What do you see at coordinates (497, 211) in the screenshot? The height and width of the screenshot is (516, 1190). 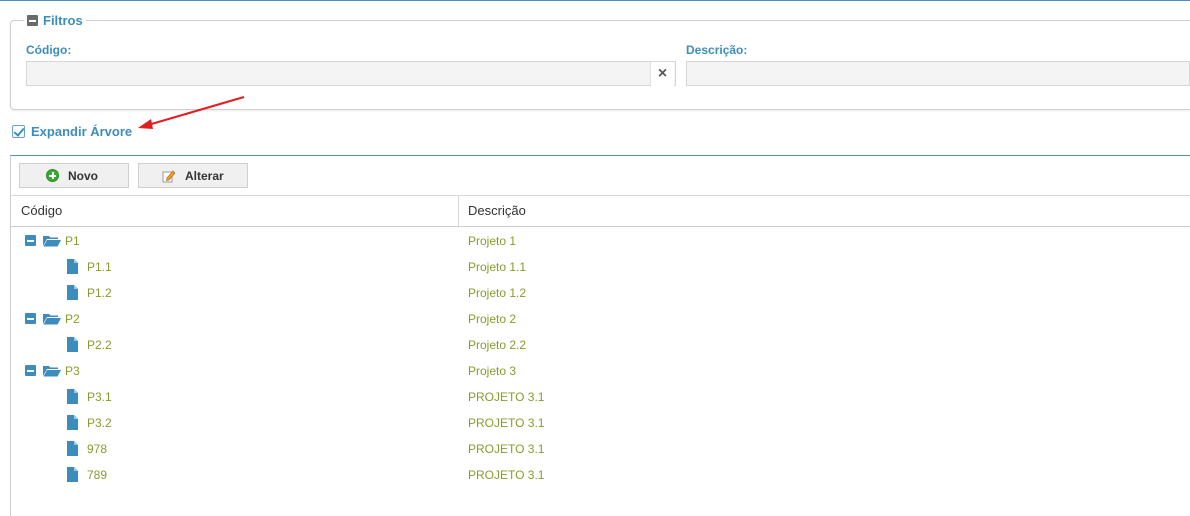 I see `column-header-descricao: Descrição` at bounding box center [497, 211].